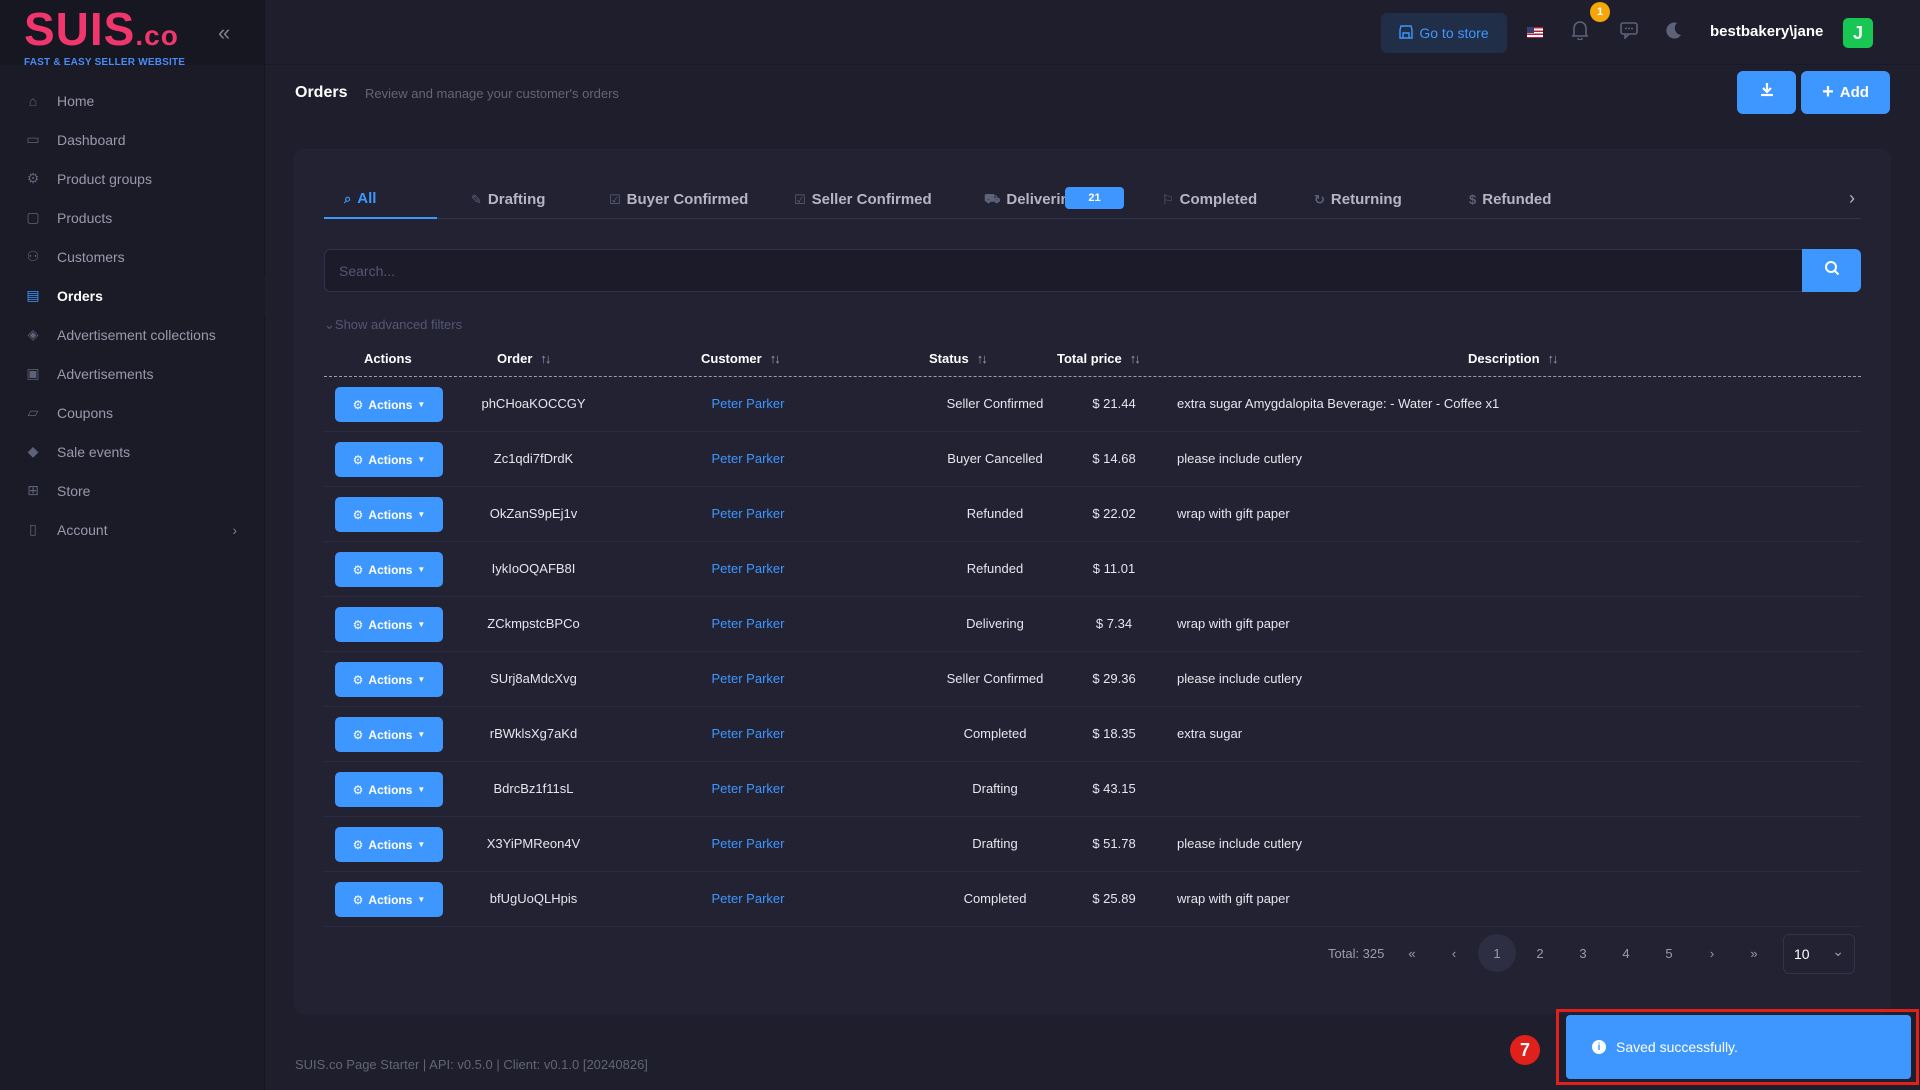 Image resolution: width=1920 pixels, height=1090 pixels. I want to click on sidebar-item-advertisement-collections: ◈ Advertisement collections, so click(132, 334).